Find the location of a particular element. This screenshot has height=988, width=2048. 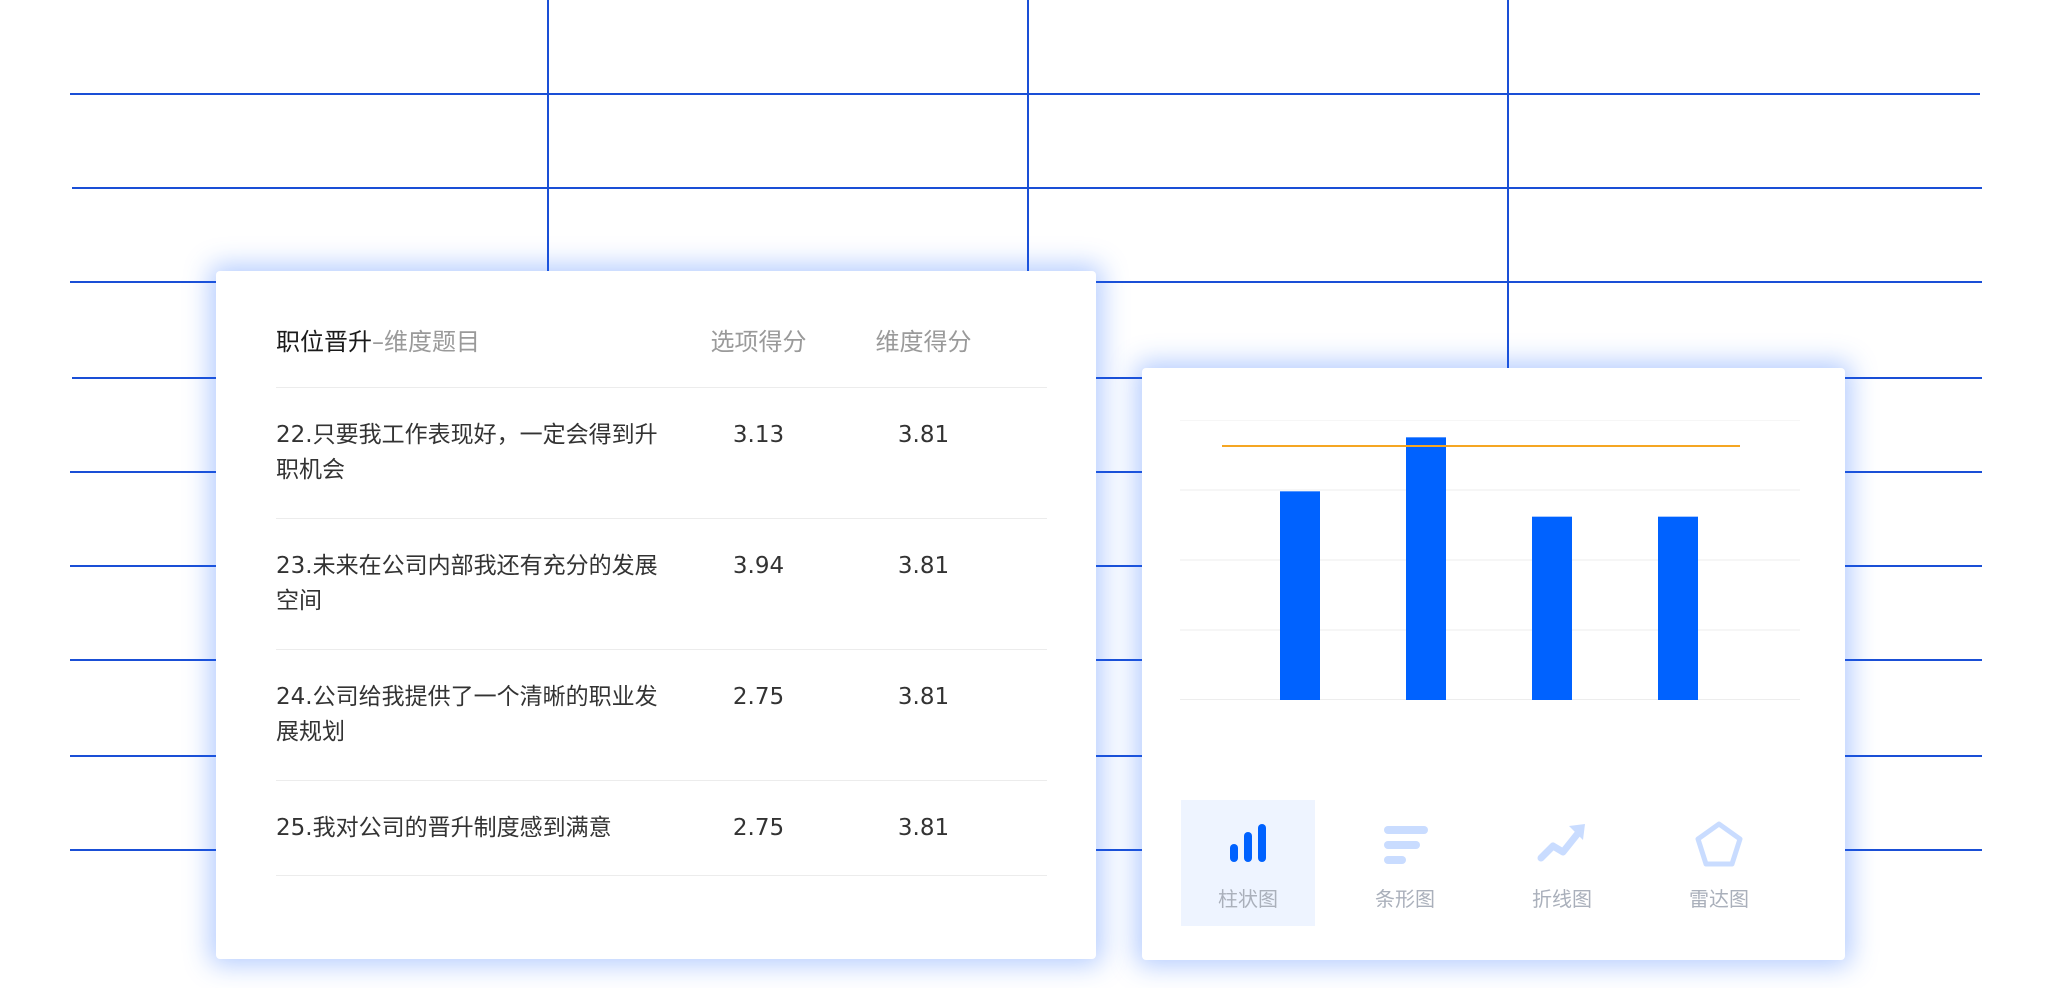

line-chart-icon is located at coordinates (1561, 843).